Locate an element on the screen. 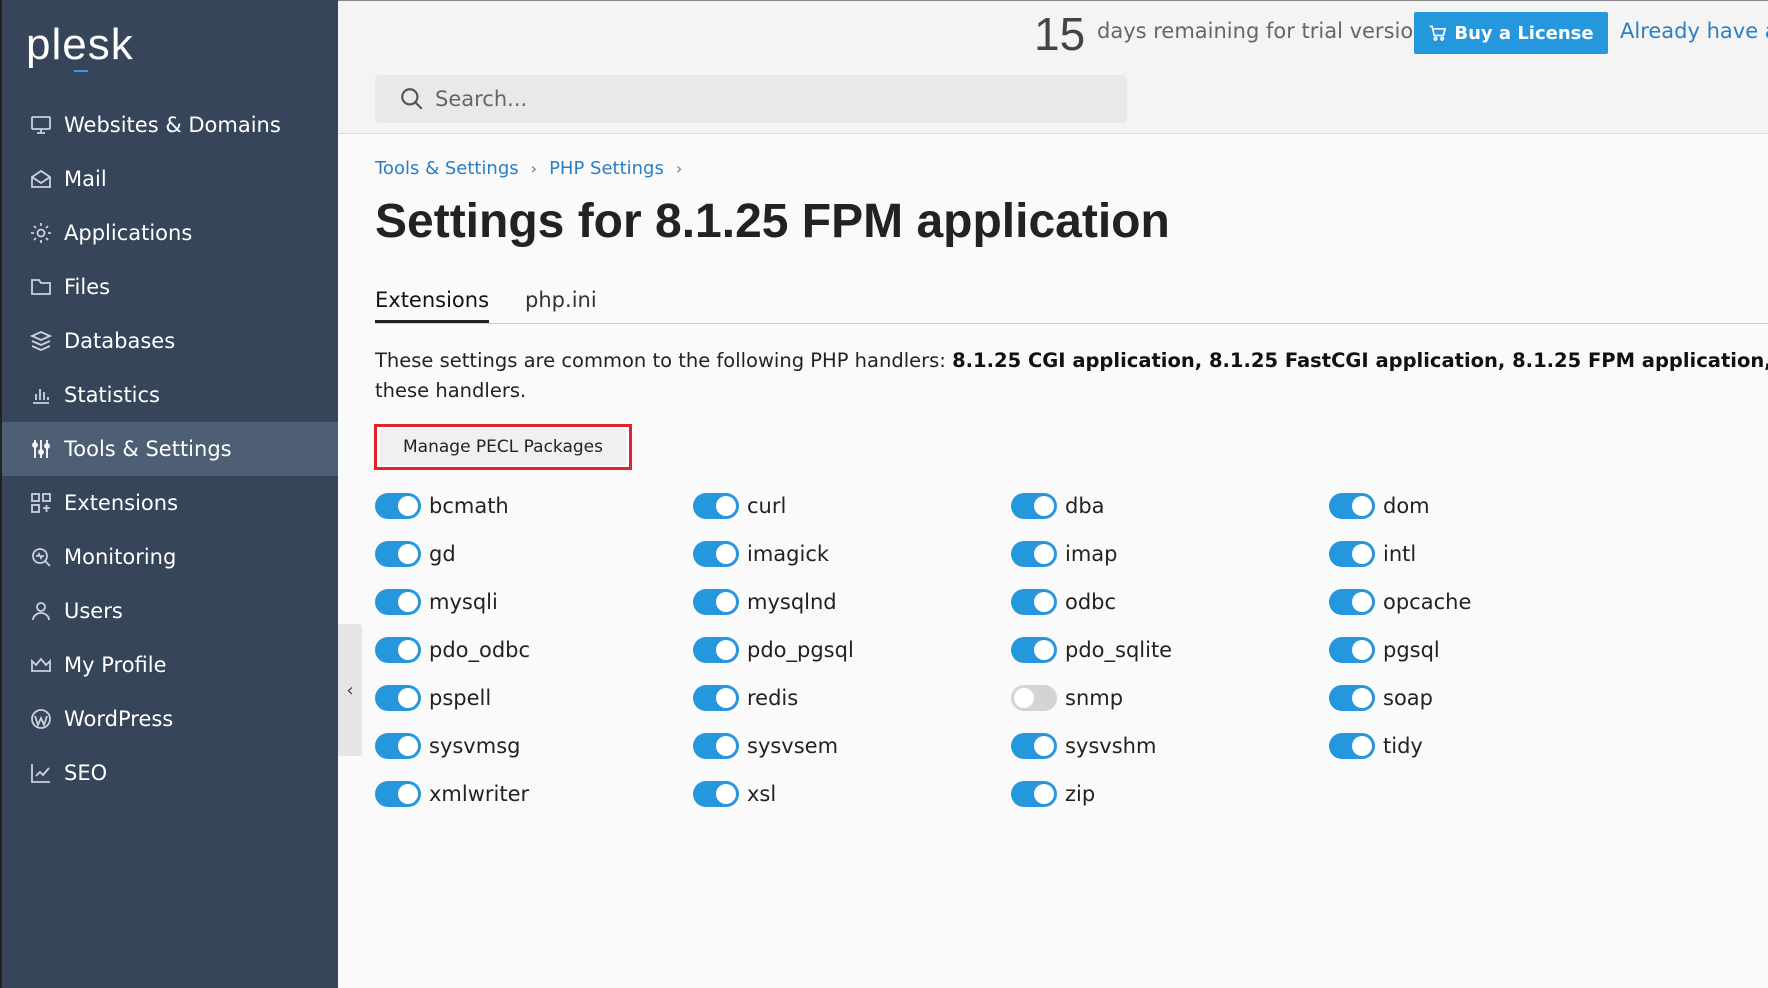 This screenshot has height=988, width=1768. extension-label: imagick is located at coordinates (788, 554).